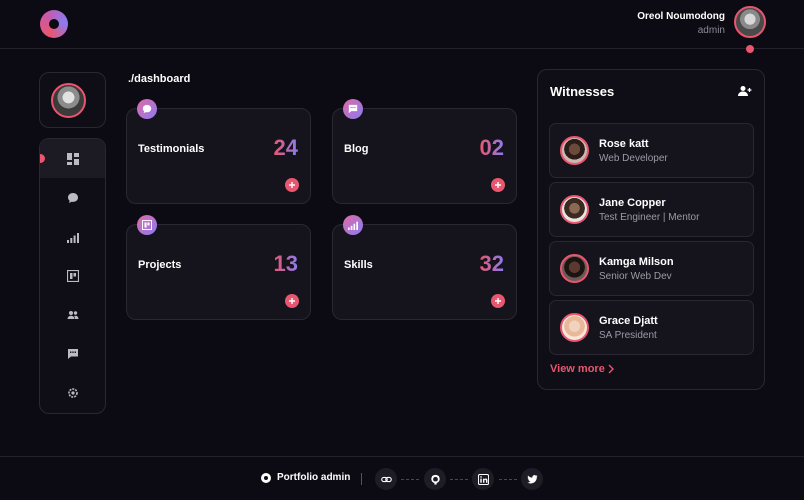  What do you see at coordinates (402, 26) in the screenshot?
I see `top-header: Oreol Noumodong admin` at bounding box center [402, 26].